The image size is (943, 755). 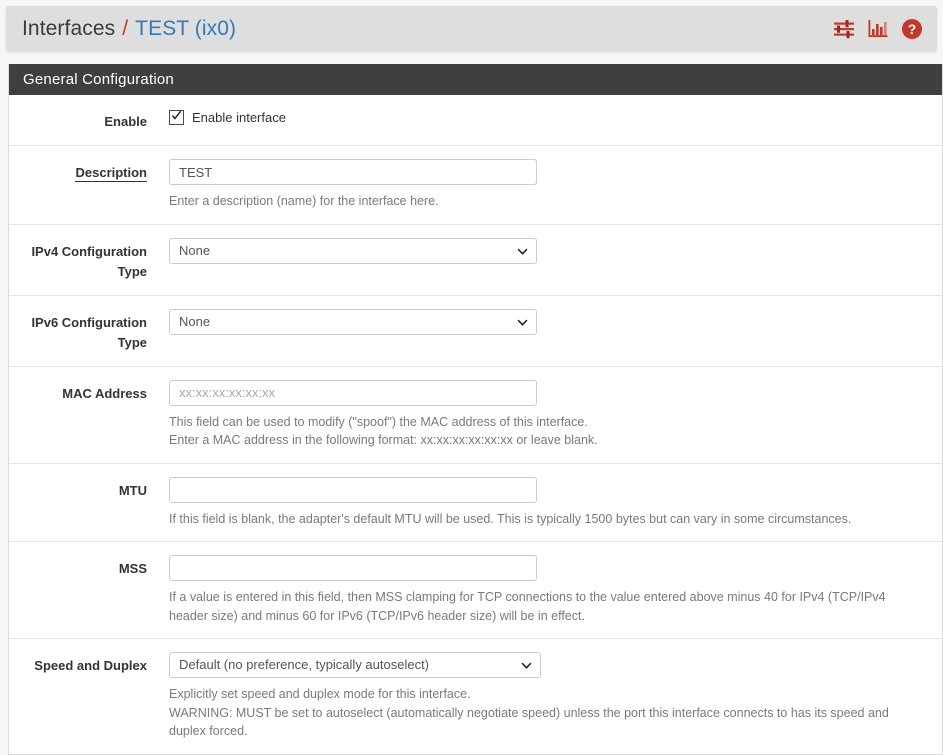 I want to click on form-row-ipv6-config-type: IPv6 Configuration Type None, so click(x=475, y=331).